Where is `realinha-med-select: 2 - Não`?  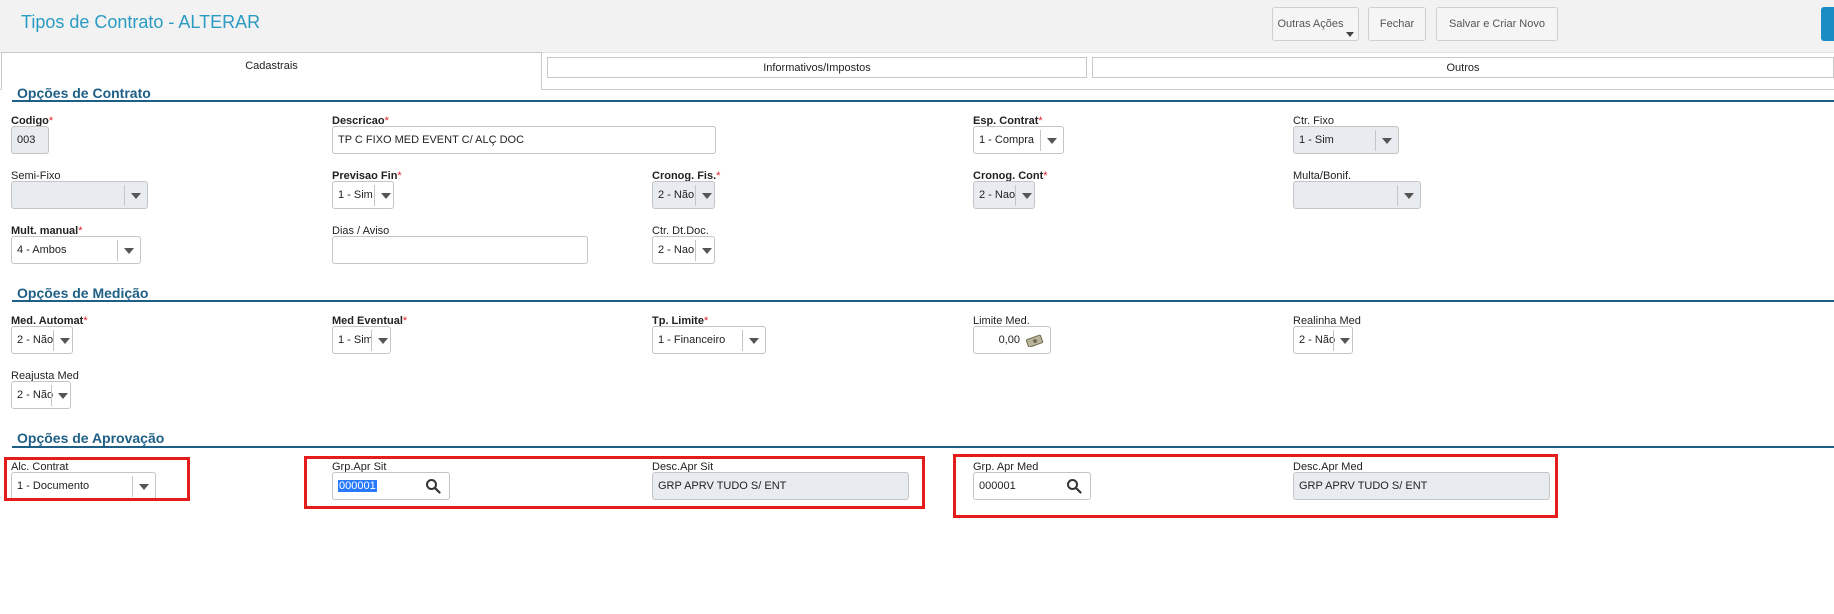 realinha-med-select: 2 - Não is located at coordinates (1323, 340).